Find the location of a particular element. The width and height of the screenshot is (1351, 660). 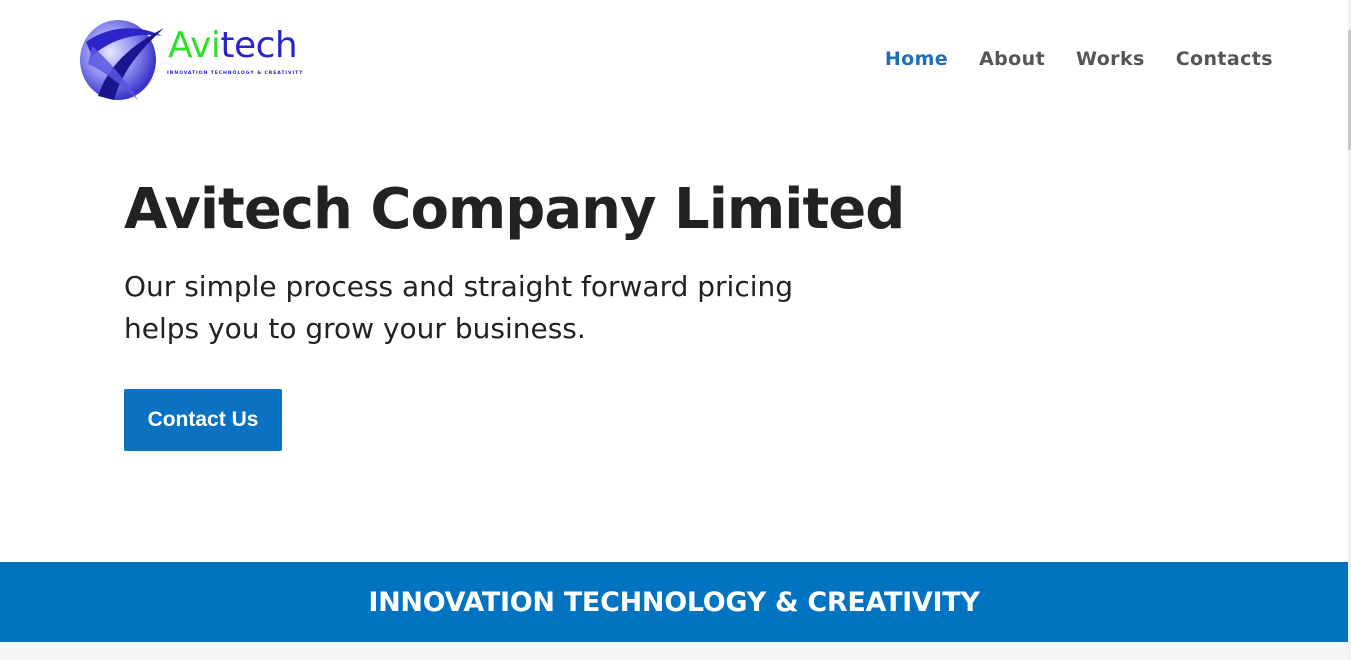

nav-contacts: Contacts is located at coordinates (1224, 59).